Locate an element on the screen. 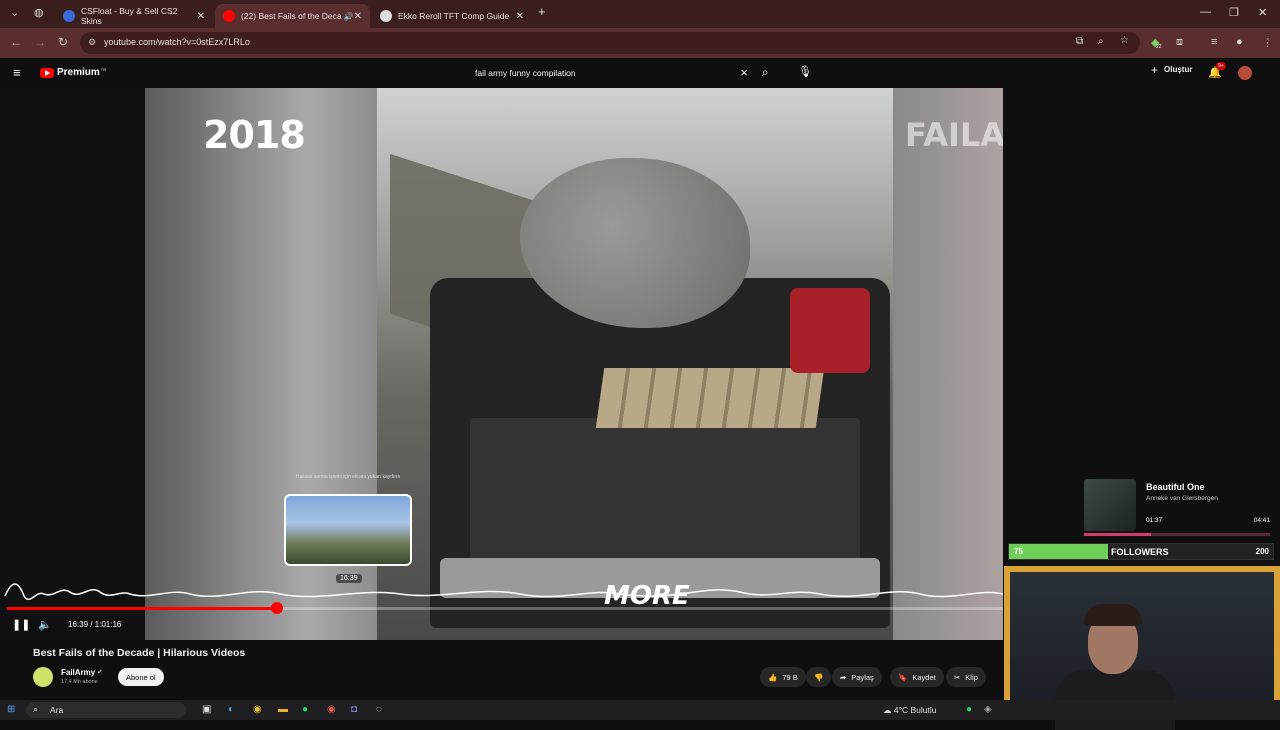  windows-start-icon: ⊞ is located at coordinates (11, 709).